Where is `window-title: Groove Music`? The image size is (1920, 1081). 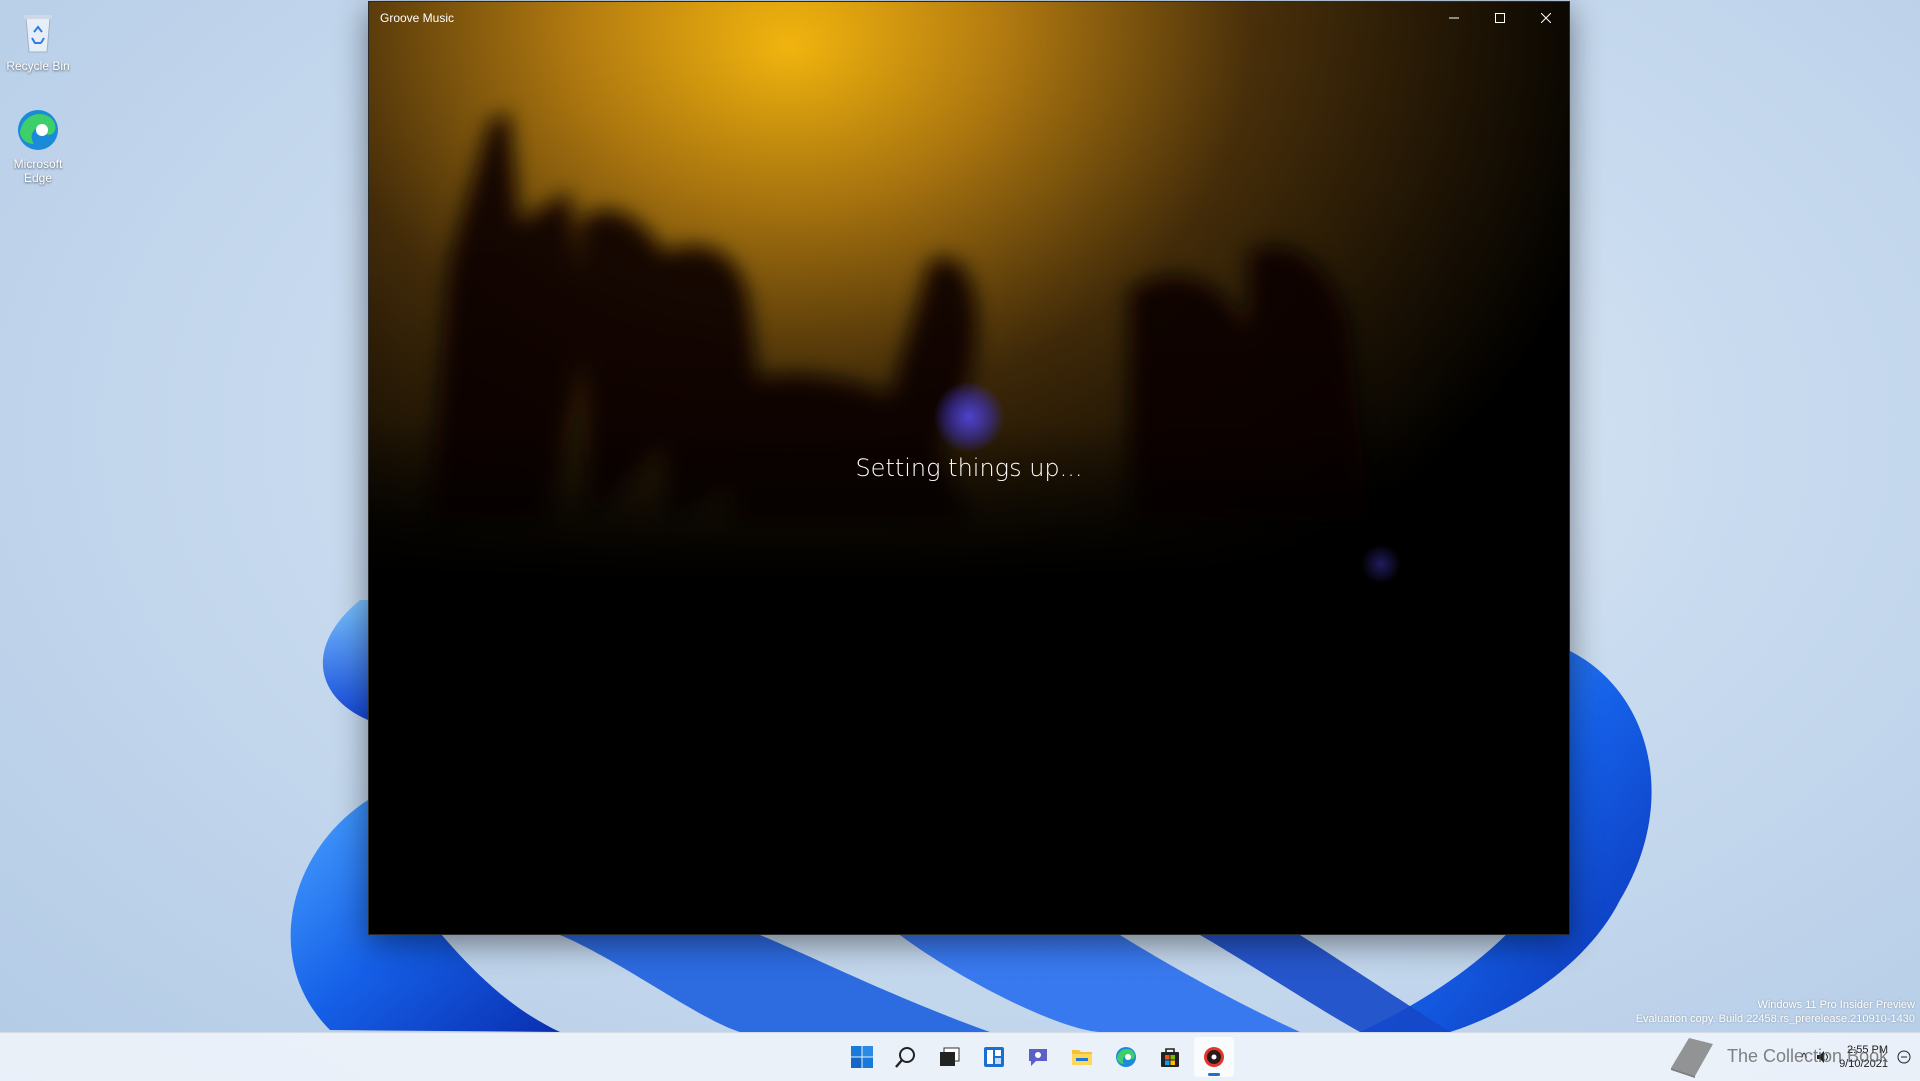 window-title: Groove Music is located at coordinates (417, 18).